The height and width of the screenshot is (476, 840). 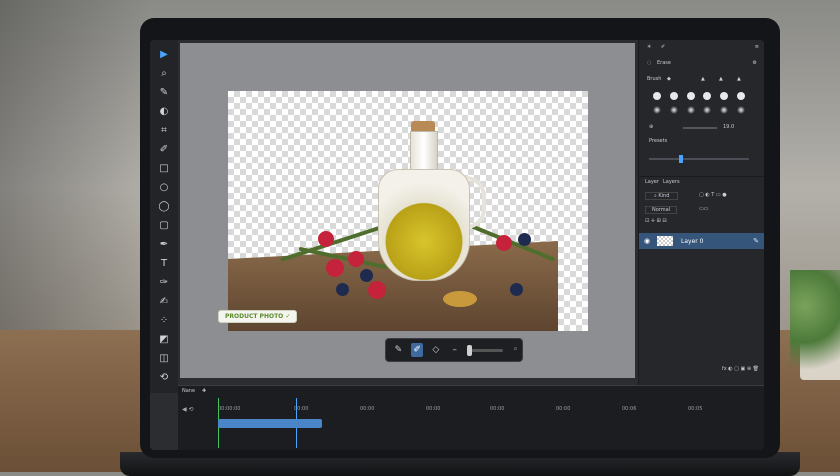 What do you see at coordinates (424, 152) in the screenshot?
I see `bottle-neck` at bounding box center [424, 152].